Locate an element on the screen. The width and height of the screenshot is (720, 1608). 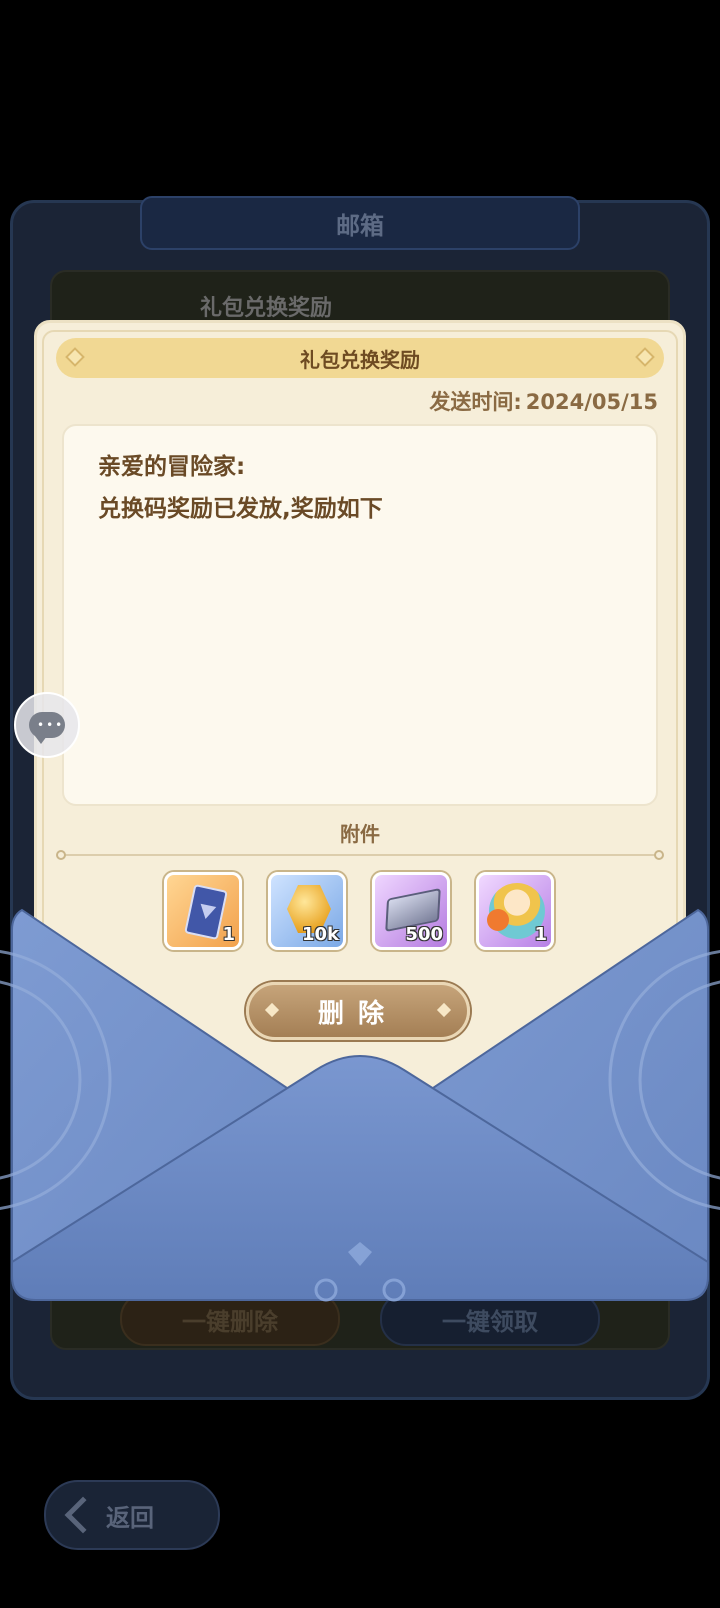
back-arrow-icon is located at coordinates (83, 1515).